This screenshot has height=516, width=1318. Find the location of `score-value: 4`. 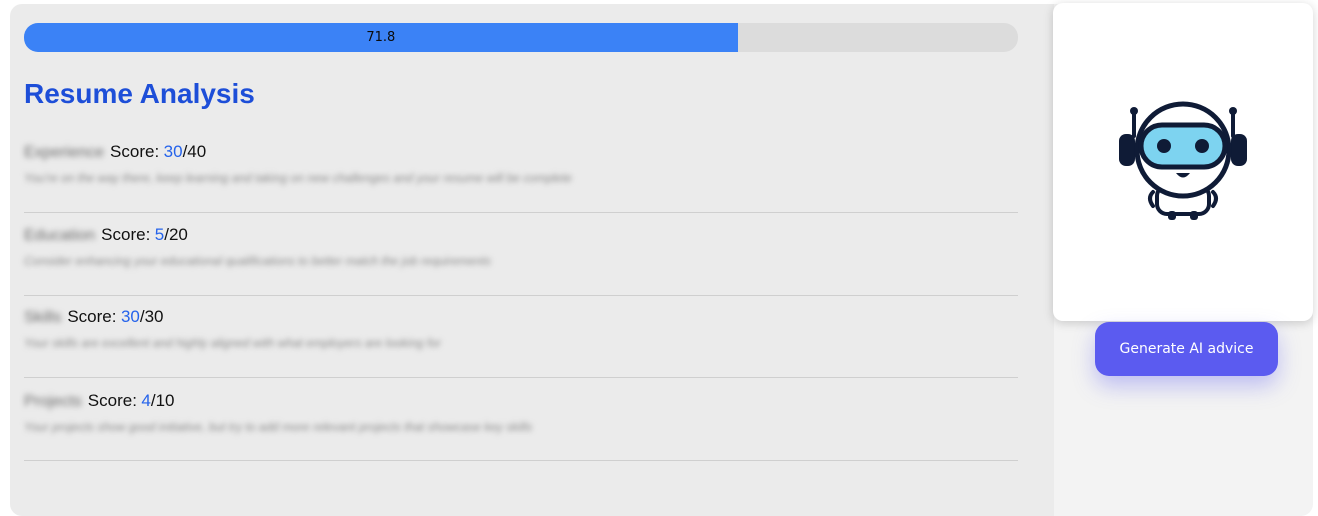

score-value: 4 is located at coordinates (146, 400).